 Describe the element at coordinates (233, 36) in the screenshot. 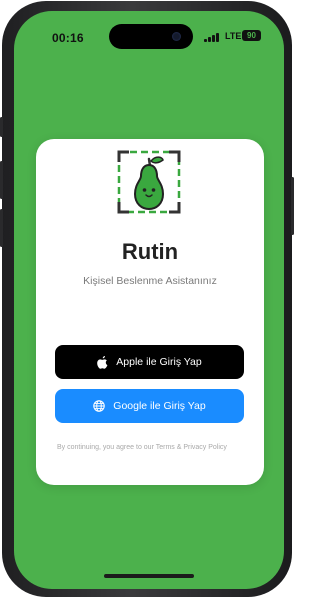

I see `network-type: LTE` at that location.